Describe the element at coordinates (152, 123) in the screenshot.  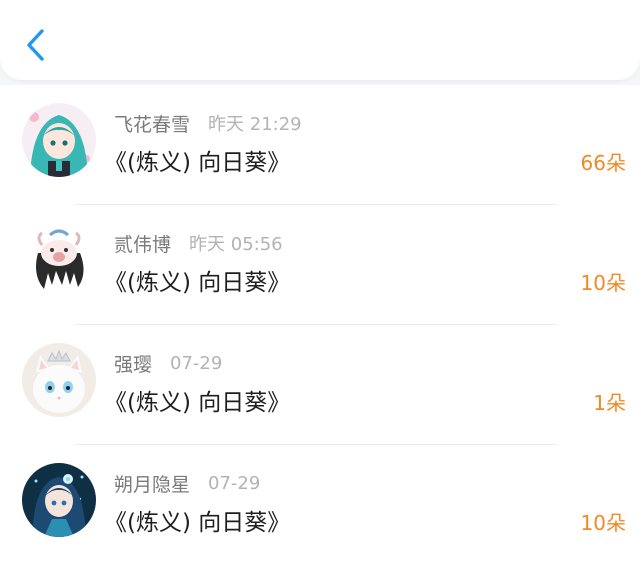
I see `user-name: 飞花春雪` at that location.